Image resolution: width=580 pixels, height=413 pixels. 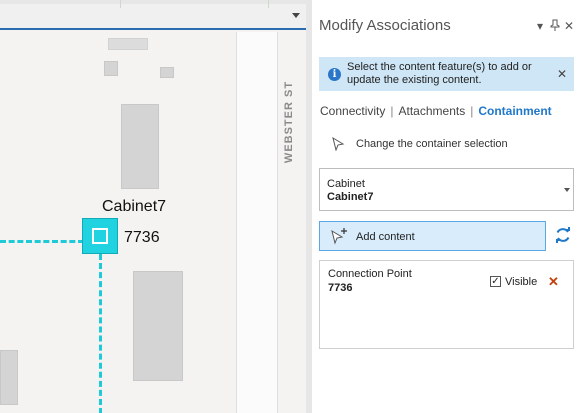 What do you see at coordinates (153, 2) in the screenshot?
I see `tab-strip` at bounding box center [153, 2].